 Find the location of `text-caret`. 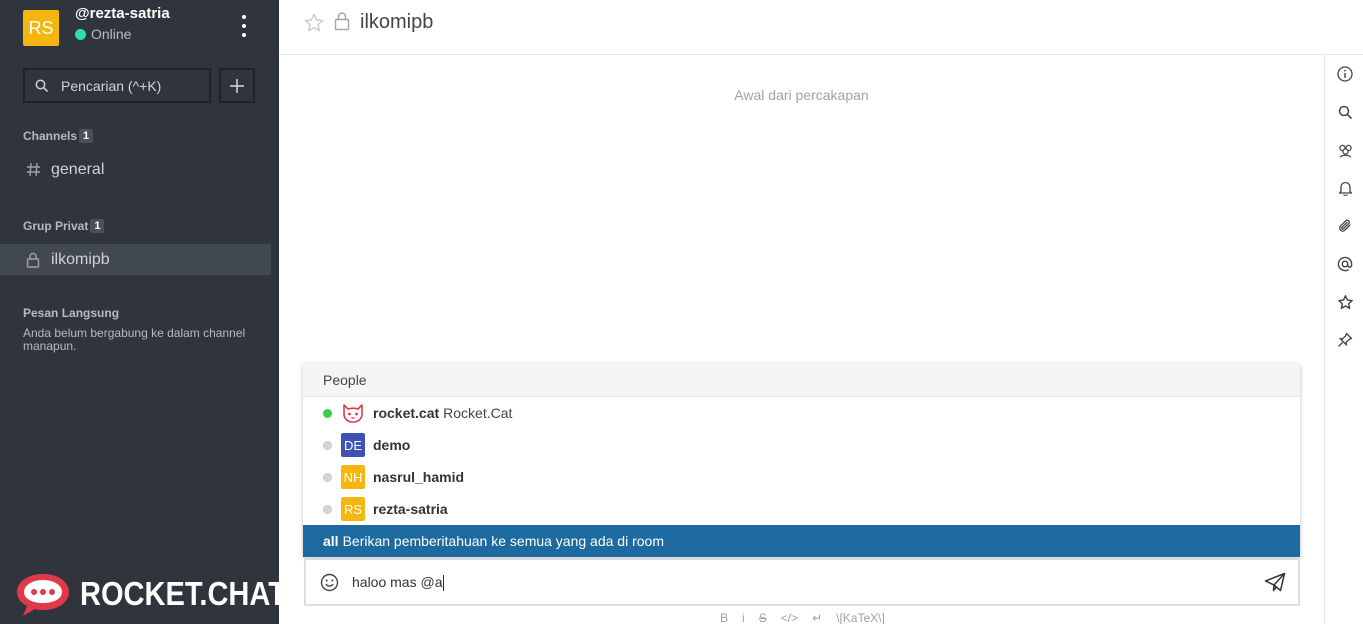

text-caret is located at coordinates (444, 583).